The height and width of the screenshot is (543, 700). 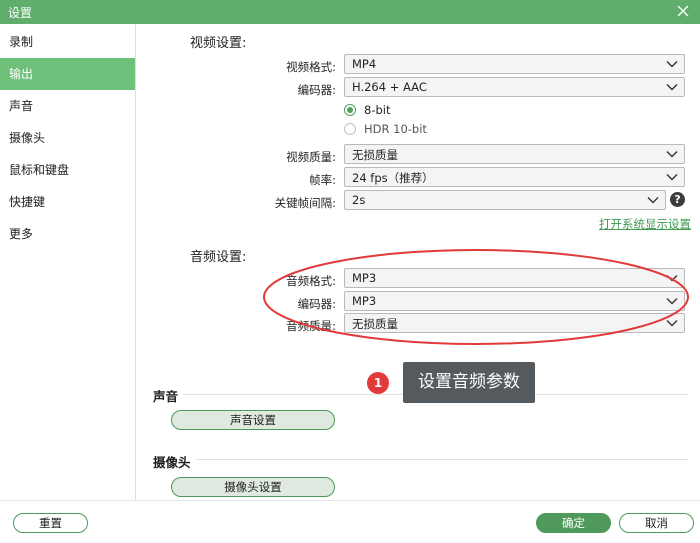 What do you see at coordinates (514, 301) in the screenshot?
I see `audio-encoder-select: MP3` at bounding box center [514, 301].